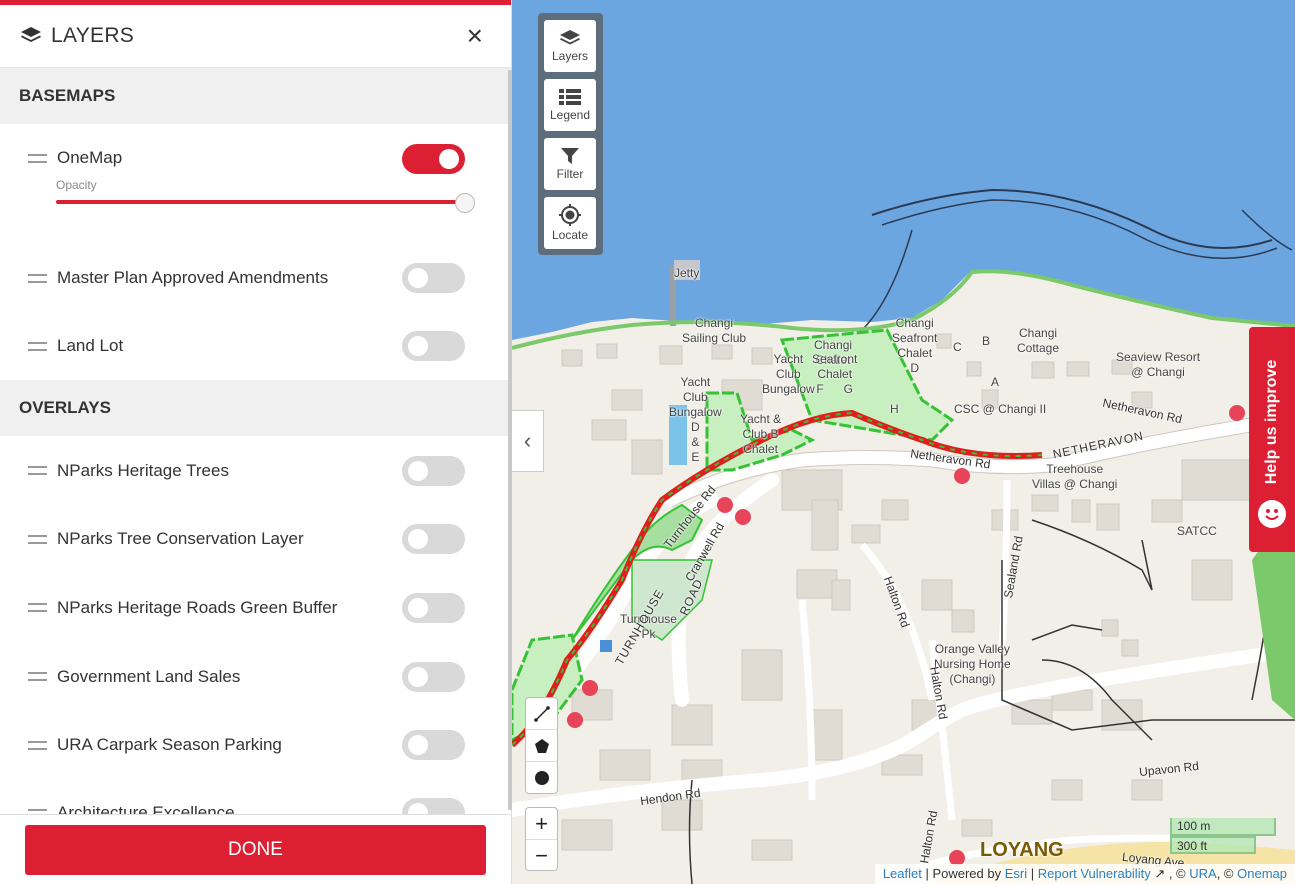 The height and width of the screenshot is (884, 1295). I want to click on draw-circle-button, so click(541, 778).